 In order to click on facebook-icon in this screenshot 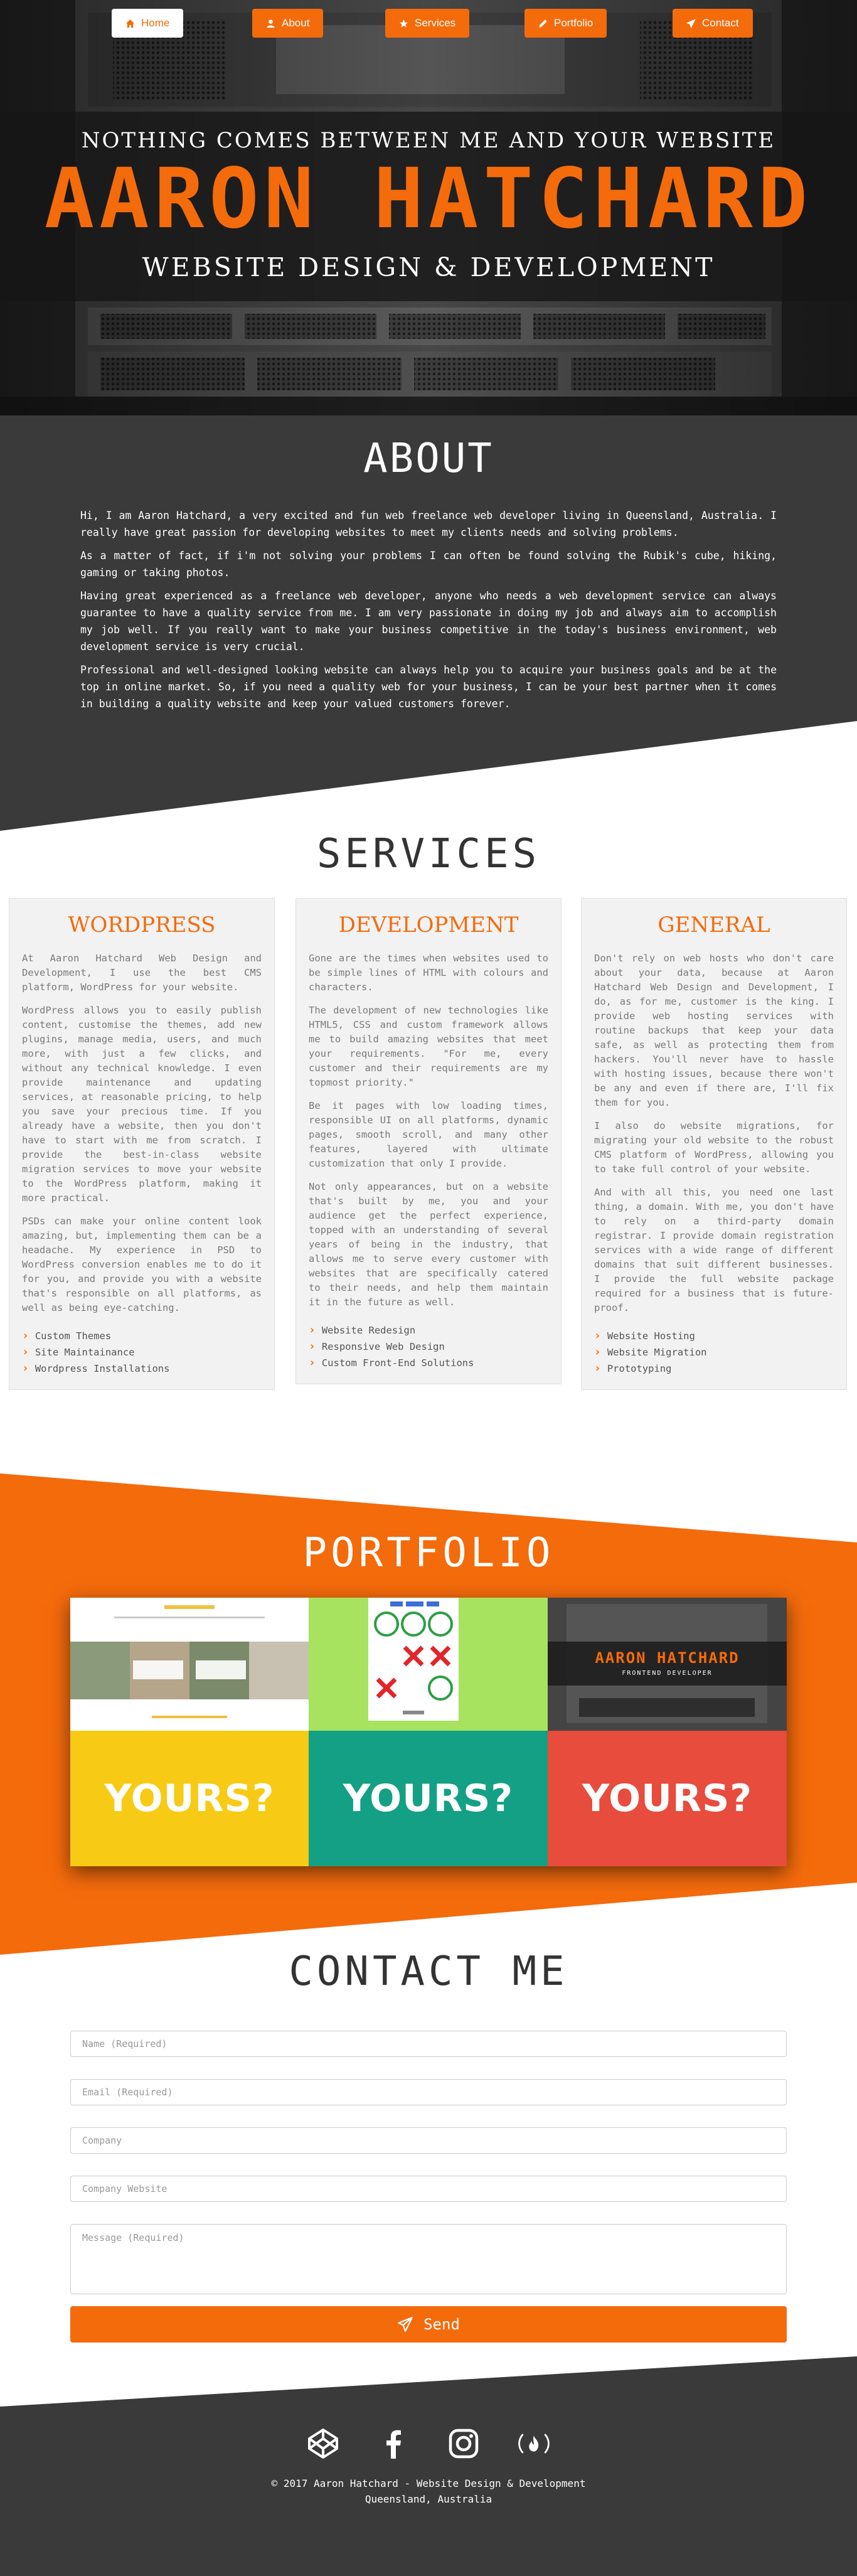, I will do `click(393, 2443)`.